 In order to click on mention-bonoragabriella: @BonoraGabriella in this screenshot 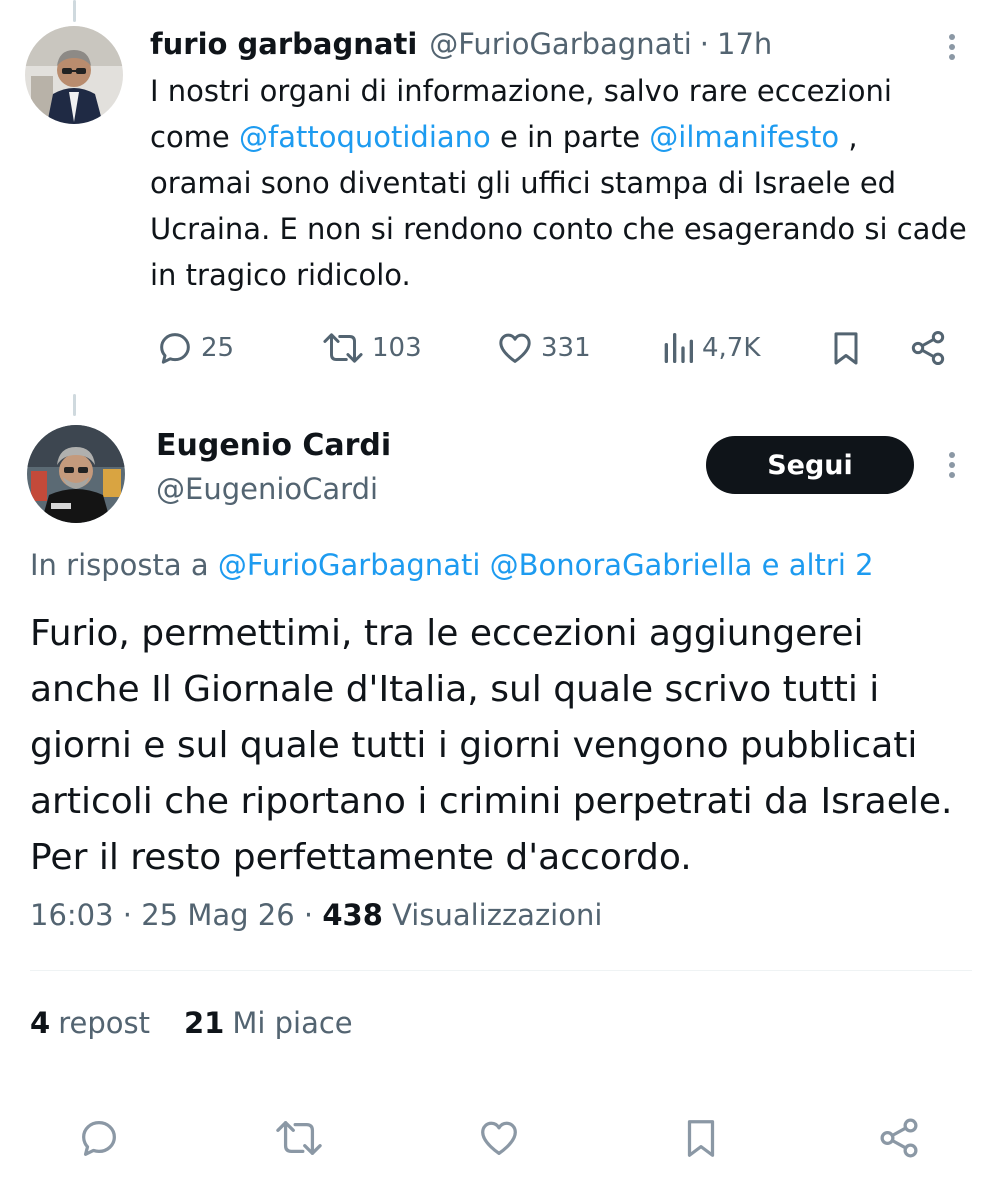, I will do `click(621, 565)`.